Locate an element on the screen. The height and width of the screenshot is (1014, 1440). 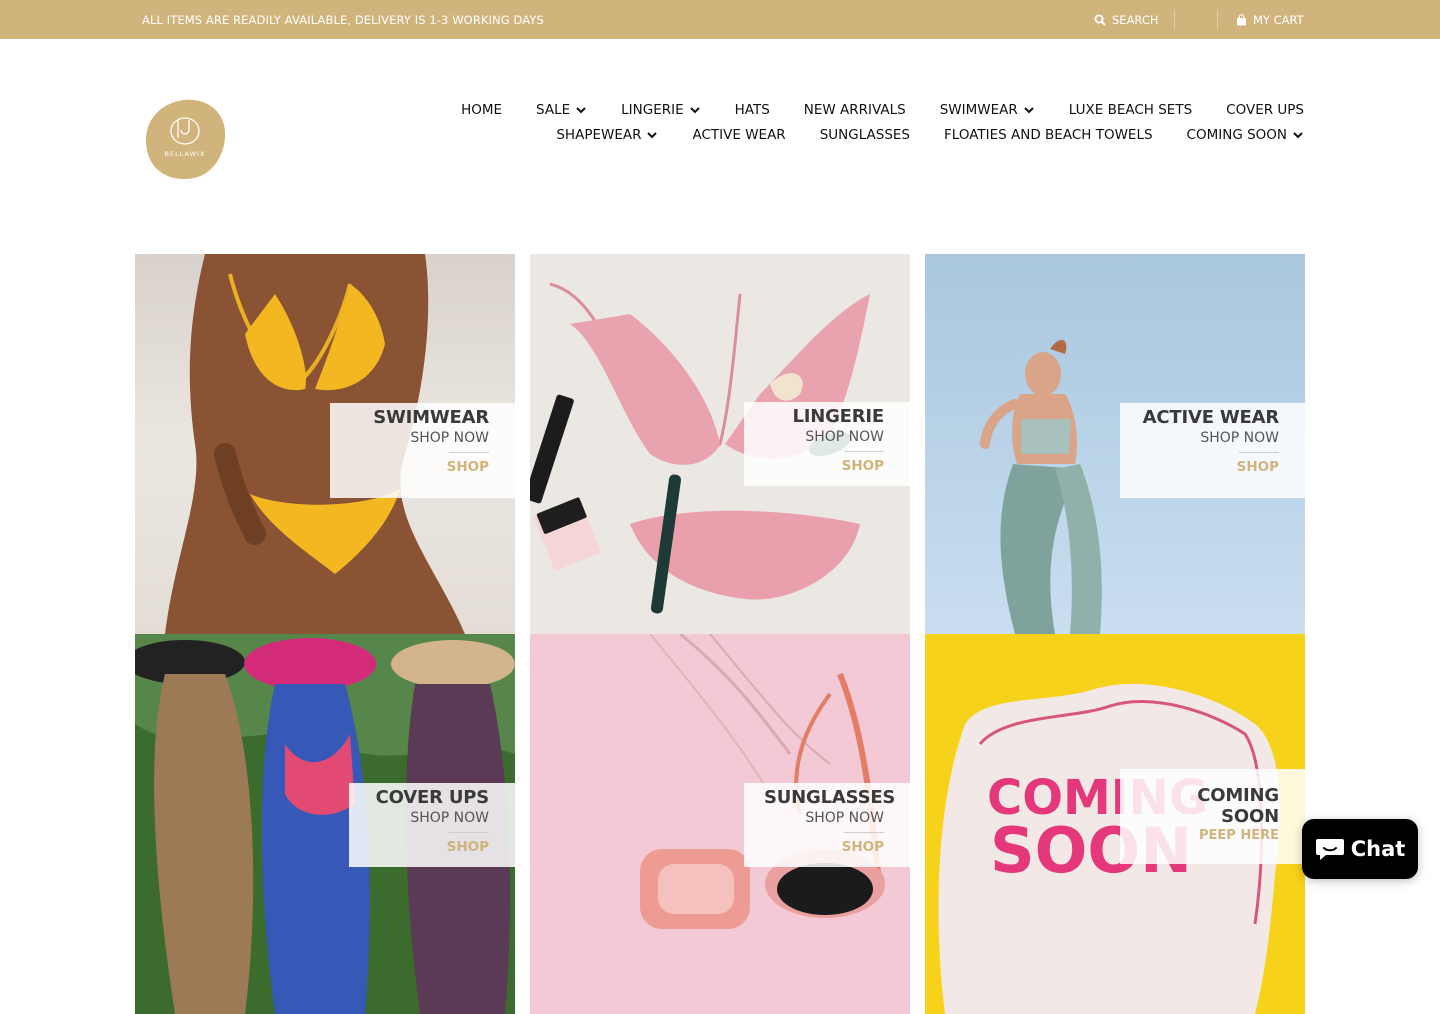
tile-label: SWIMWEAR SHOP NOW SHOP is located at coordinates (422, 450).